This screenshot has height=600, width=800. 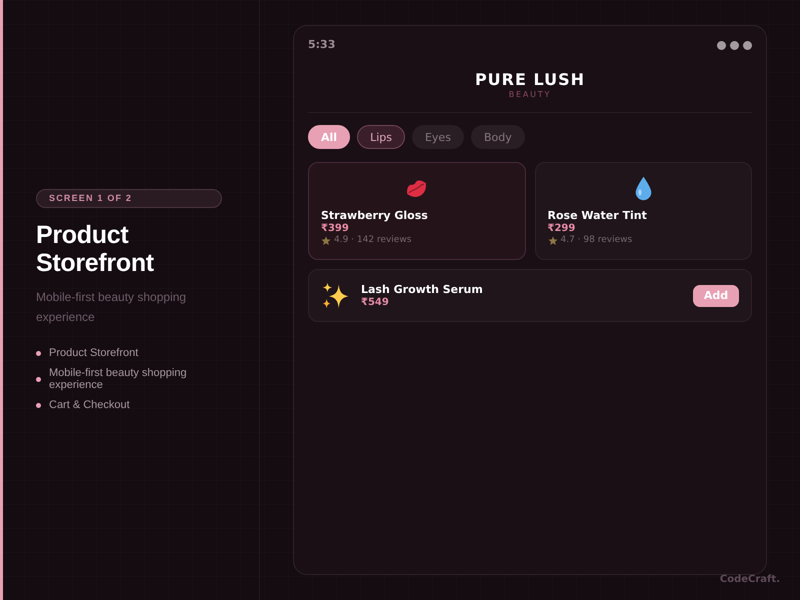 What do you see at coordinates (643, 188) in the screenshot?
I see `droplet-icon` at bounding box center [643, 188].